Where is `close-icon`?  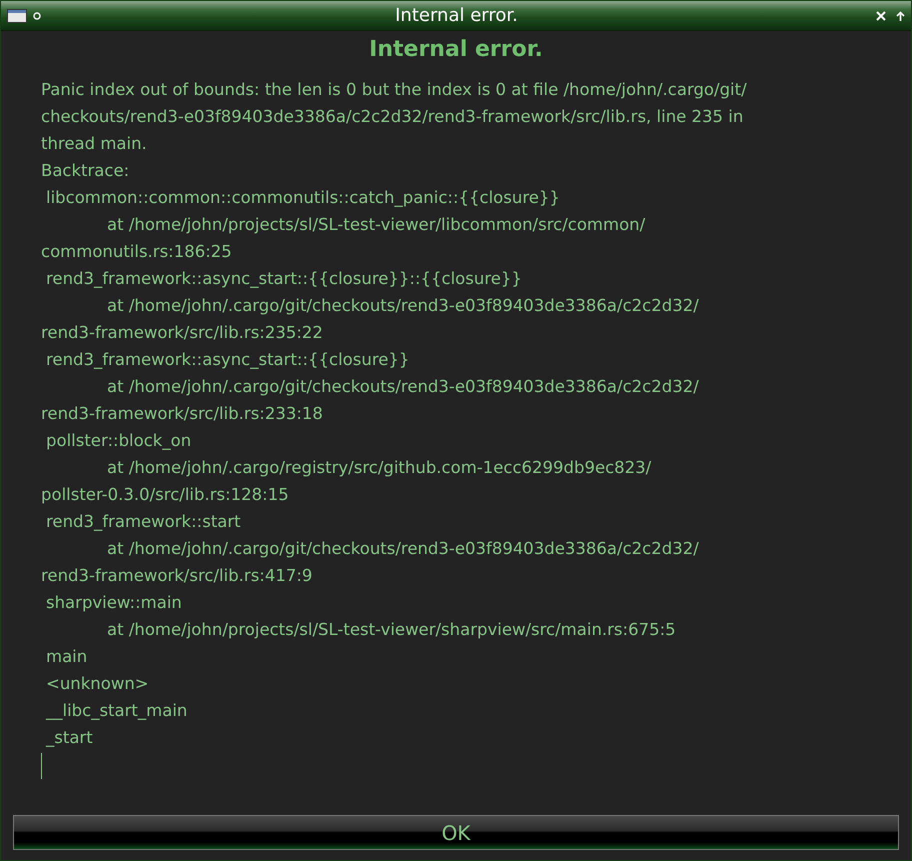 close-icon is located at coordinates (881, 15).